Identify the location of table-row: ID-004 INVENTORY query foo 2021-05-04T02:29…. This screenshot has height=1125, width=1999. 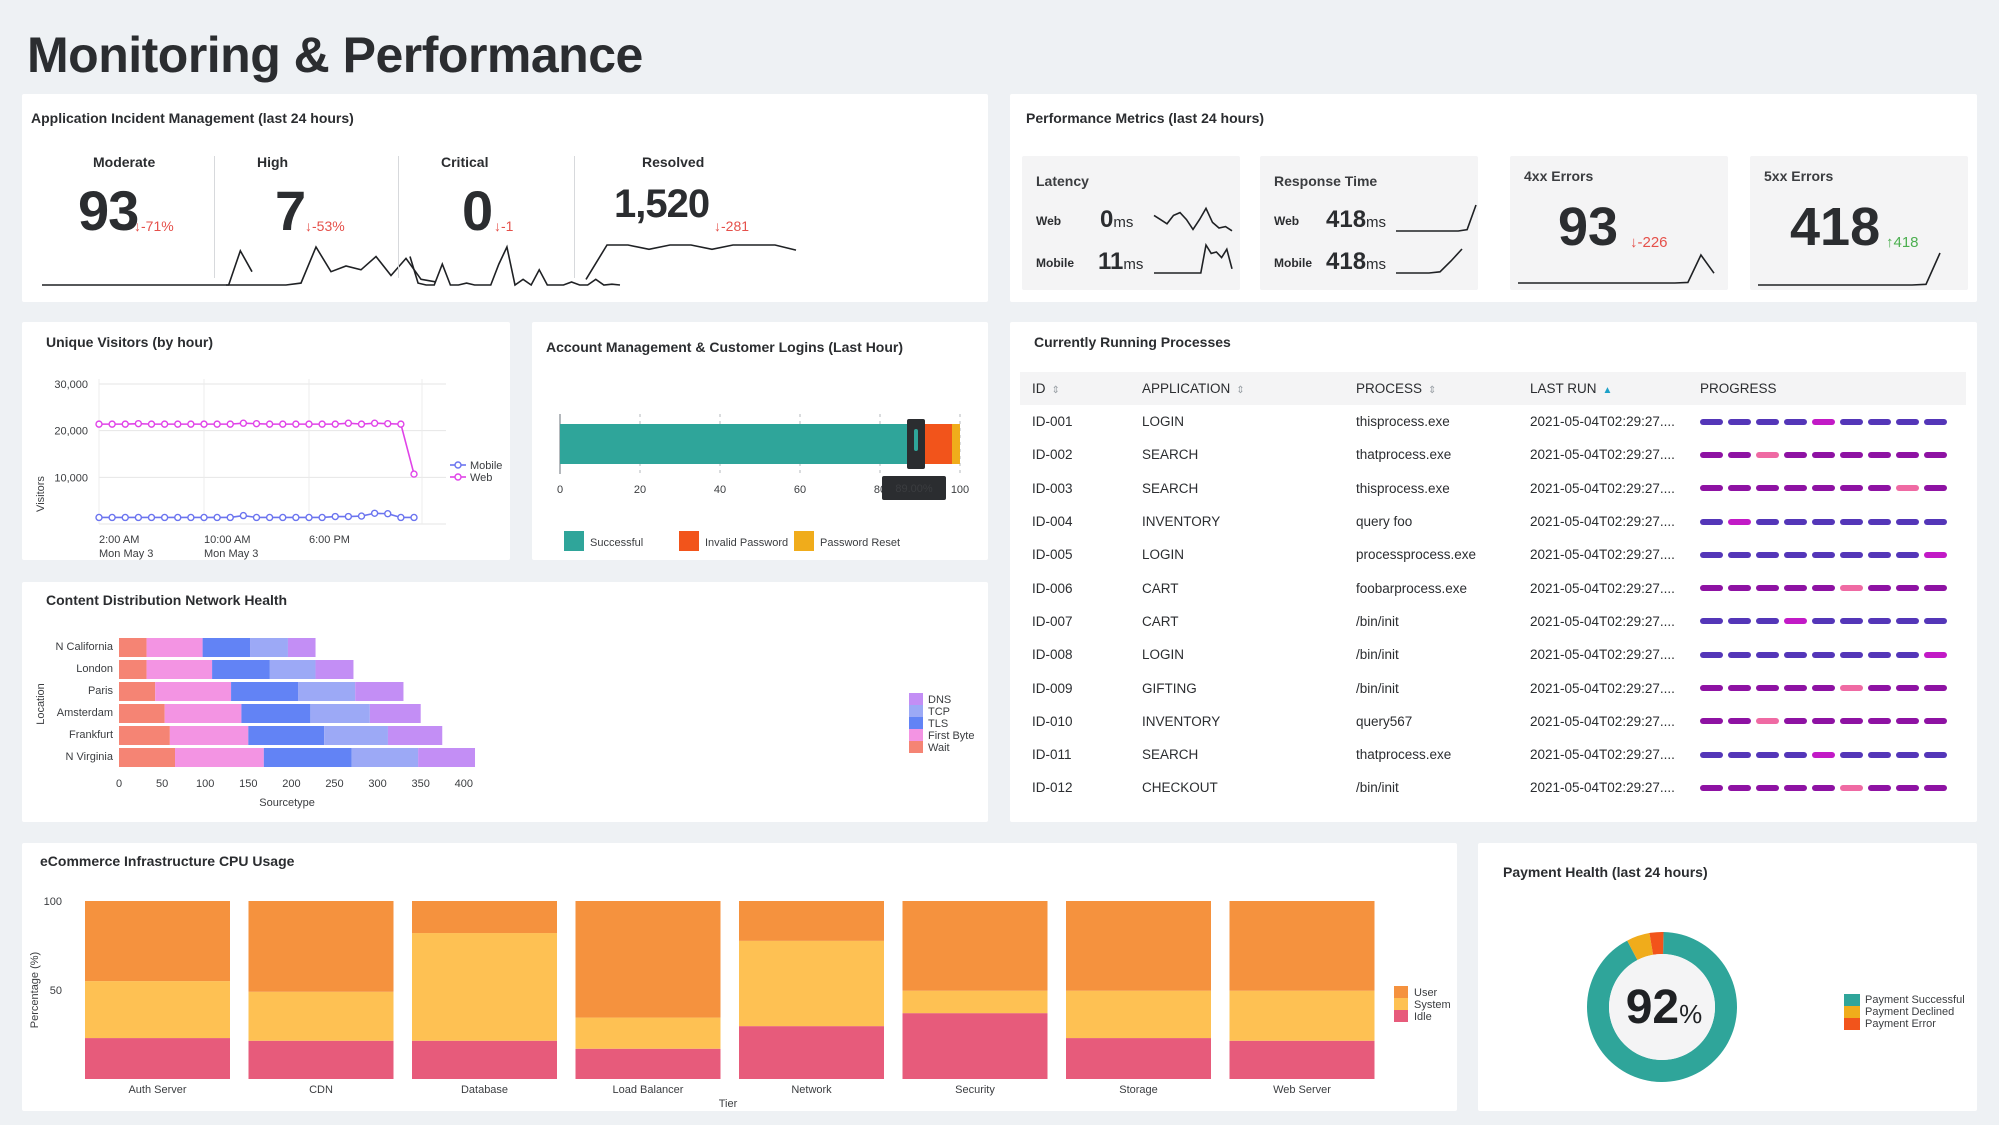
(1493, 521).